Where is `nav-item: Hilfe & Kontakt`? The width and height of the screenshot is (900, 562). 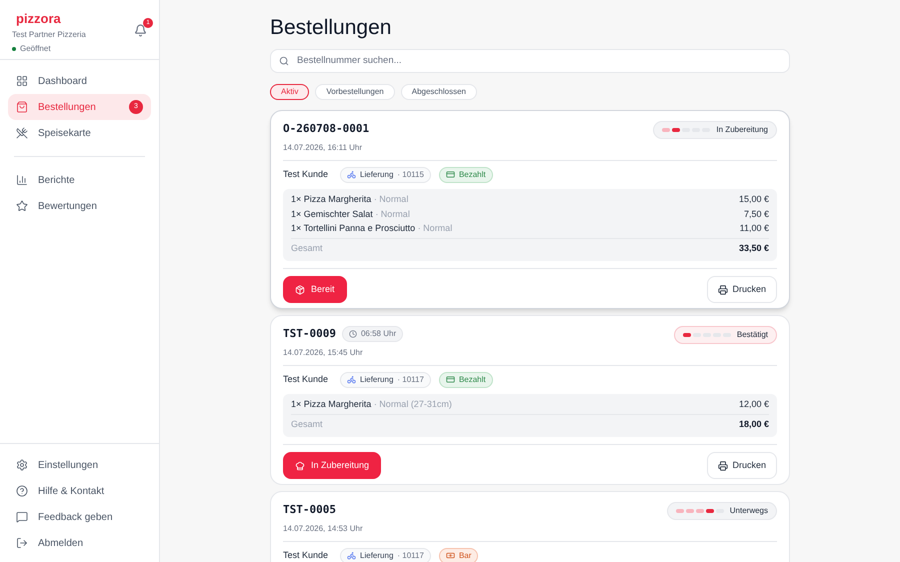 nav-item: Hilfe & Kontakt is located at coordinates (79, 491).